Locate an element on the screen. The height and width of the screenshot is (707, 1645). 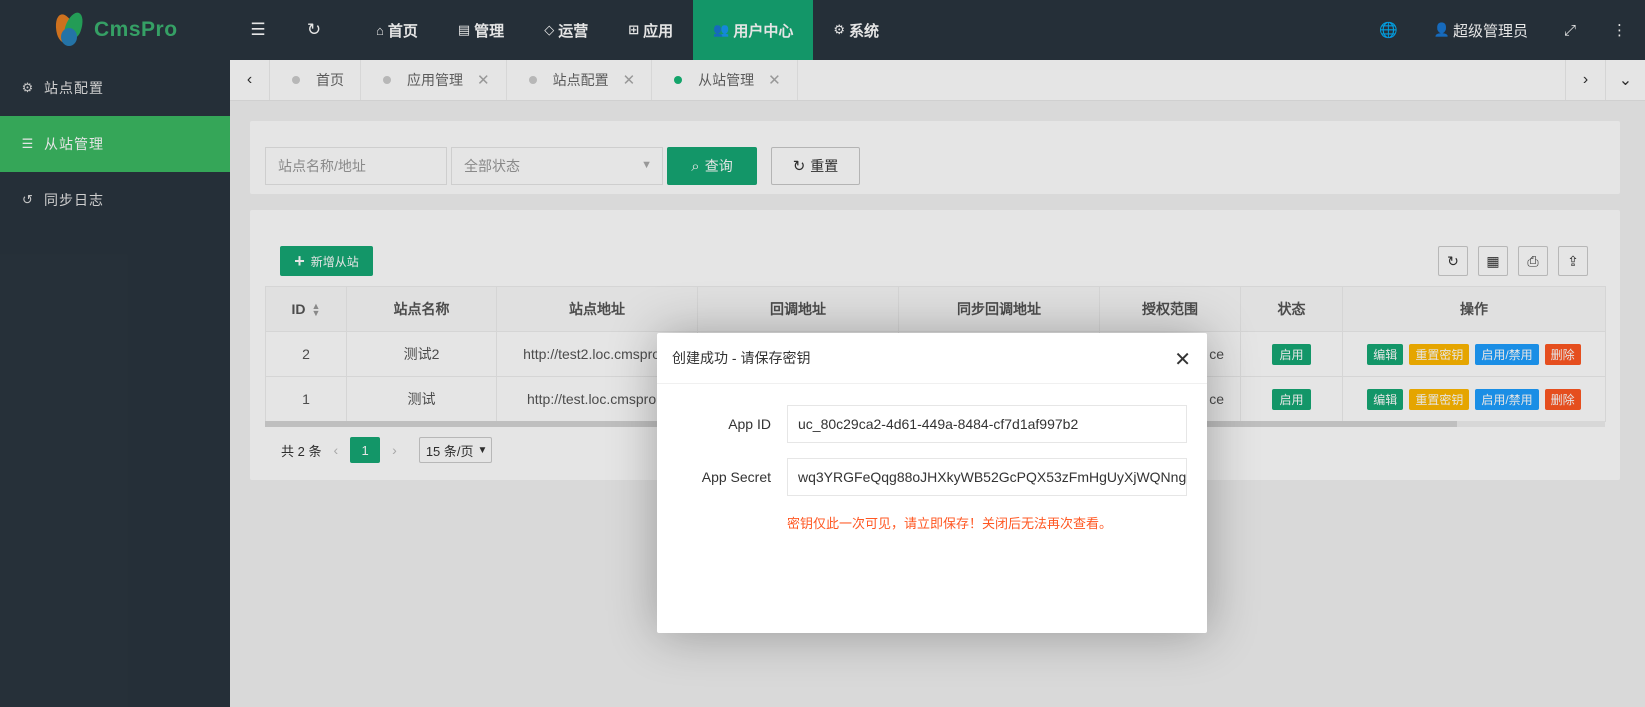
dialog-title: 创建成功 - 请保存密钥 is located at coordinates (932, 358).